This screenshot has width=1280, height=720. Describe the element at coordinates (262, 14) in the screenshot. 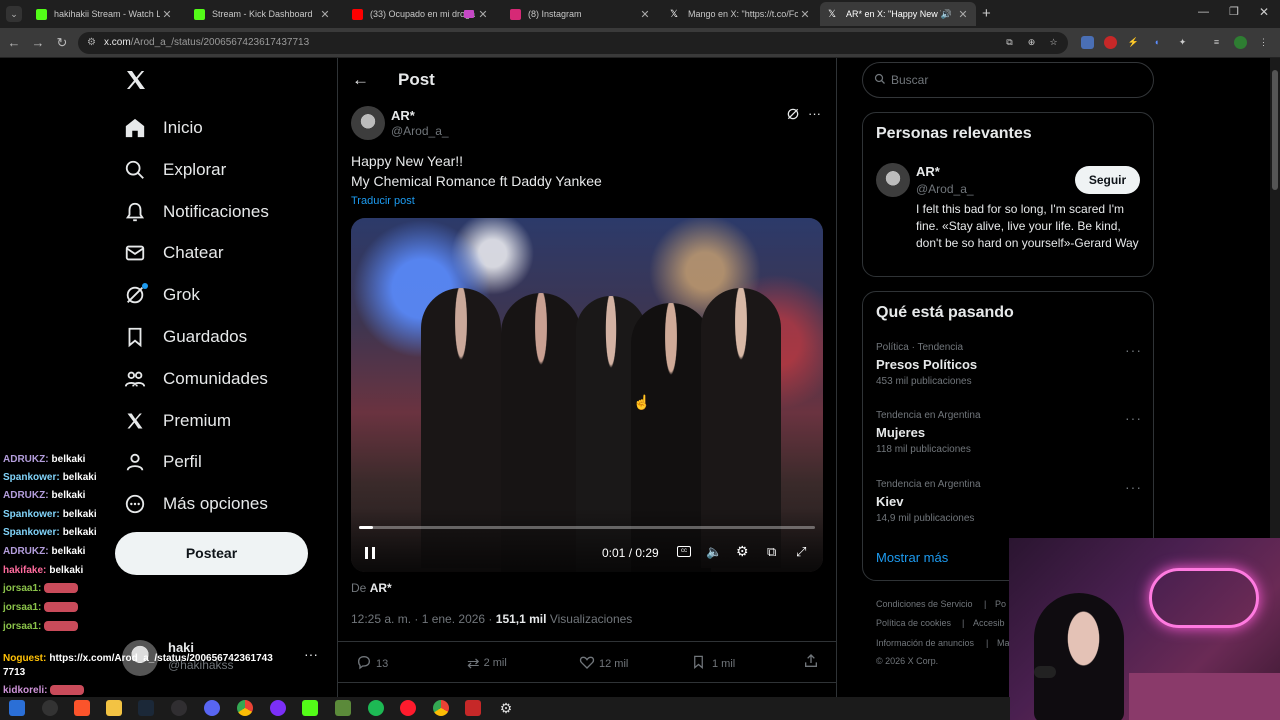

I see `browser-tab: Stream - Kick Dashboard ✕` at that location.